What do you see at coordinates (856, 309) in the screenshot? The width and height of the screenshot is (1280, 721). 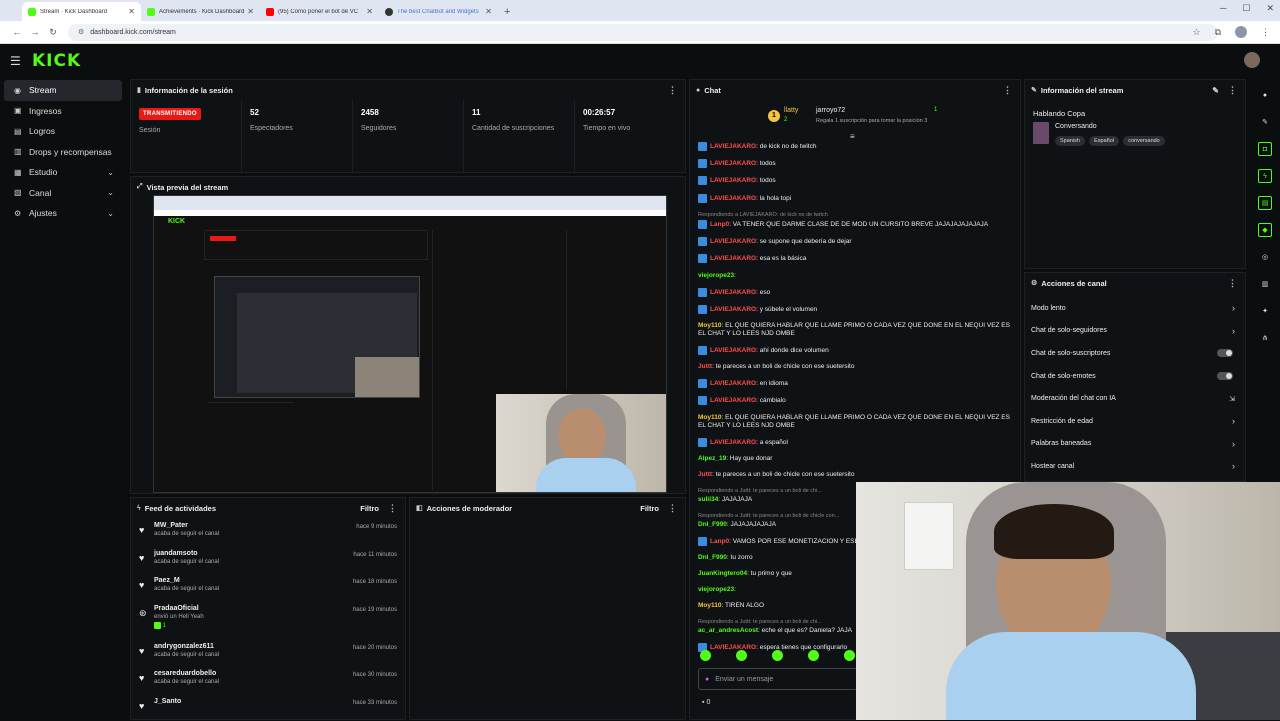 I see `chat-message: LAVIEJAKARO: y súbele el volumen` at bounding box center [856, 309].